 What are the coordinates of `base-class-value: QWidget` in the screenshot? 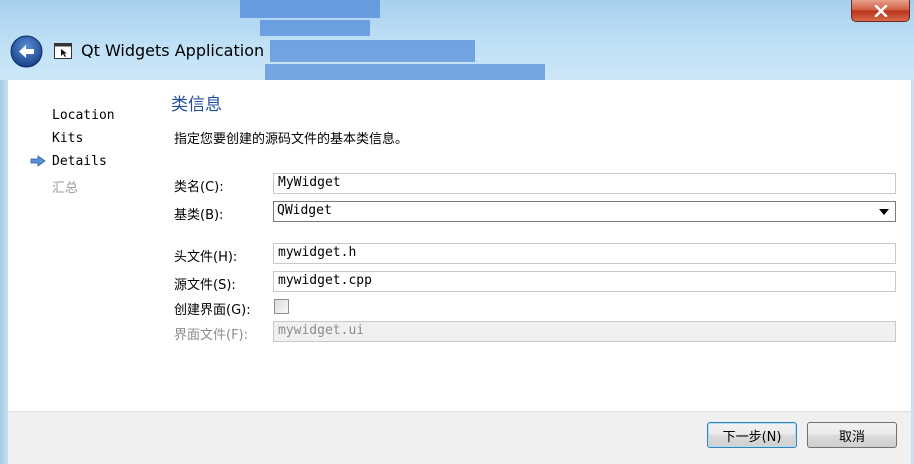 It's located at (304, 210).